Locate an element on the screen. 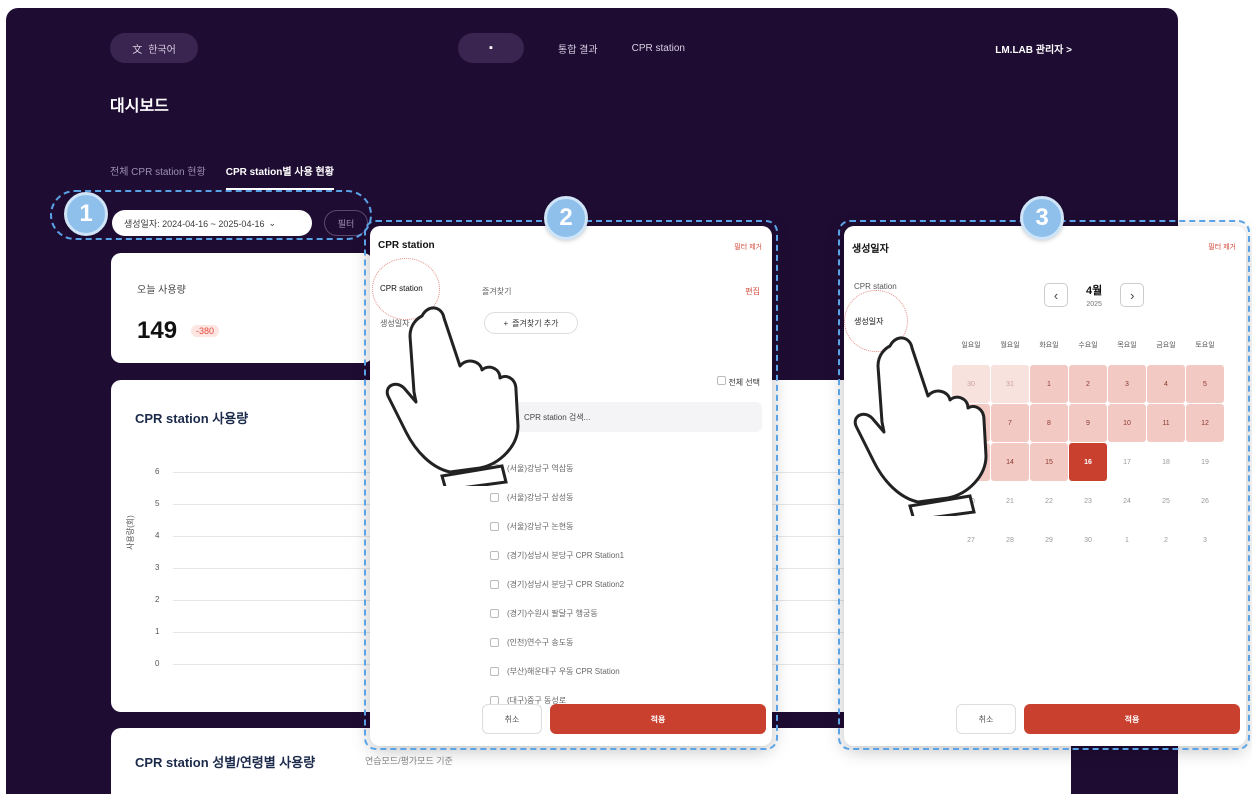 The width and height of the screenshot is (1252, 794). calendar-day: 9 is located at coordinates (1088, 423).